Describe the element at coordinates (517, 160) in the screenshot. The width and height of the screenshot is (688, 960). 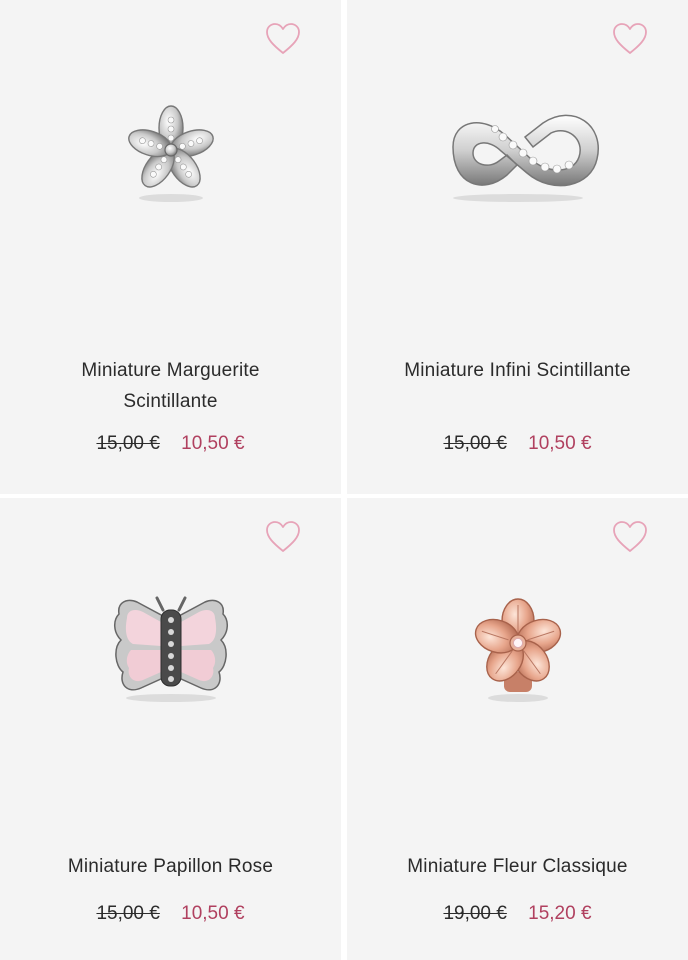
I see `product-image-infinity` at that location.